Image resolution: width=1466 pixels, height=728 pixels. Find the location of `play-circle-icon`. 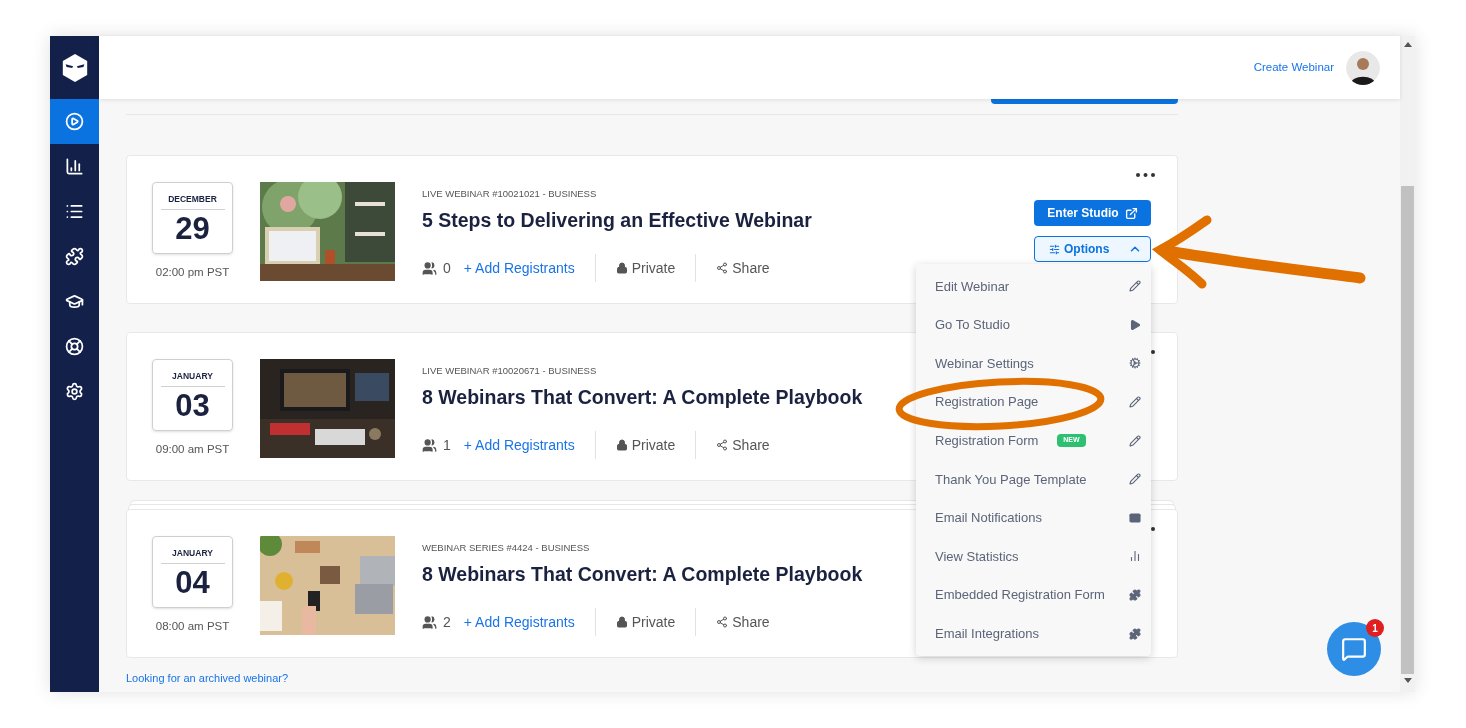

play-circle-icon is located at coordinates (74, 121).